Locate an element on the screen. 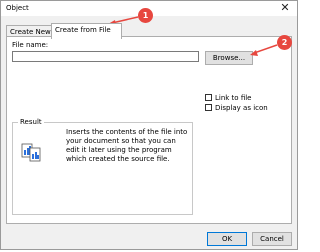 The image size is (320, 252). callout-2-arrowhead is located at coordinates (254, 53).